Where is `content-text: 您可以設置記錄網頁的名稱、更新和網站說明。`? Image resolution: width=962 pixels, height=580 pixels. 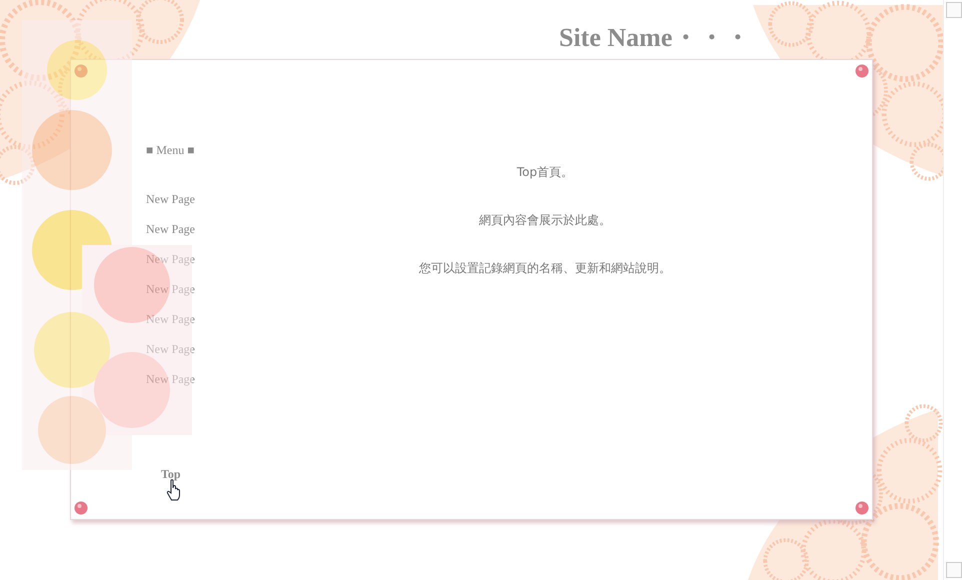
content-text: 您可以設置記錄網頁的名稱、更新和網站說明。 is located at coordinates (545, 268).